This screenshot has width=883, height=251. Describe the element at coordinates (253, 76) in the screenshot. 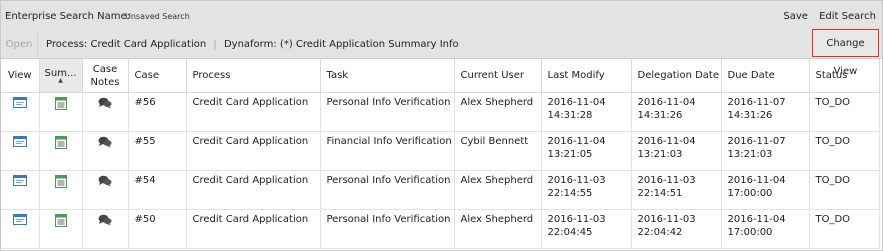

I see `col-process: Process` at that location.